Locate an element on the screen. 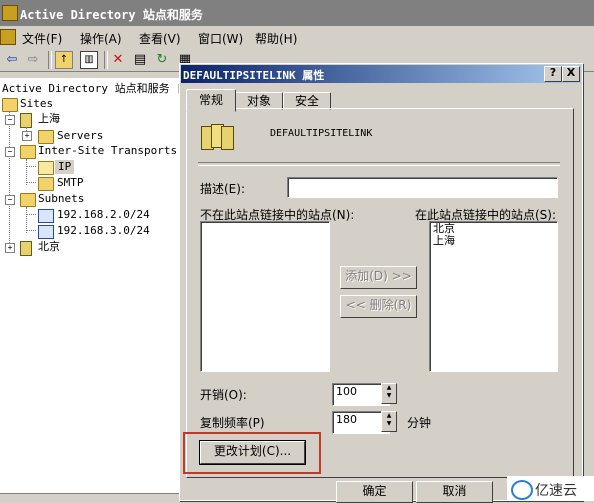 This screenshot has width=594, height=503. main-title-bar: Active Directory 站点和服务 is located at coordinates (297, 13).